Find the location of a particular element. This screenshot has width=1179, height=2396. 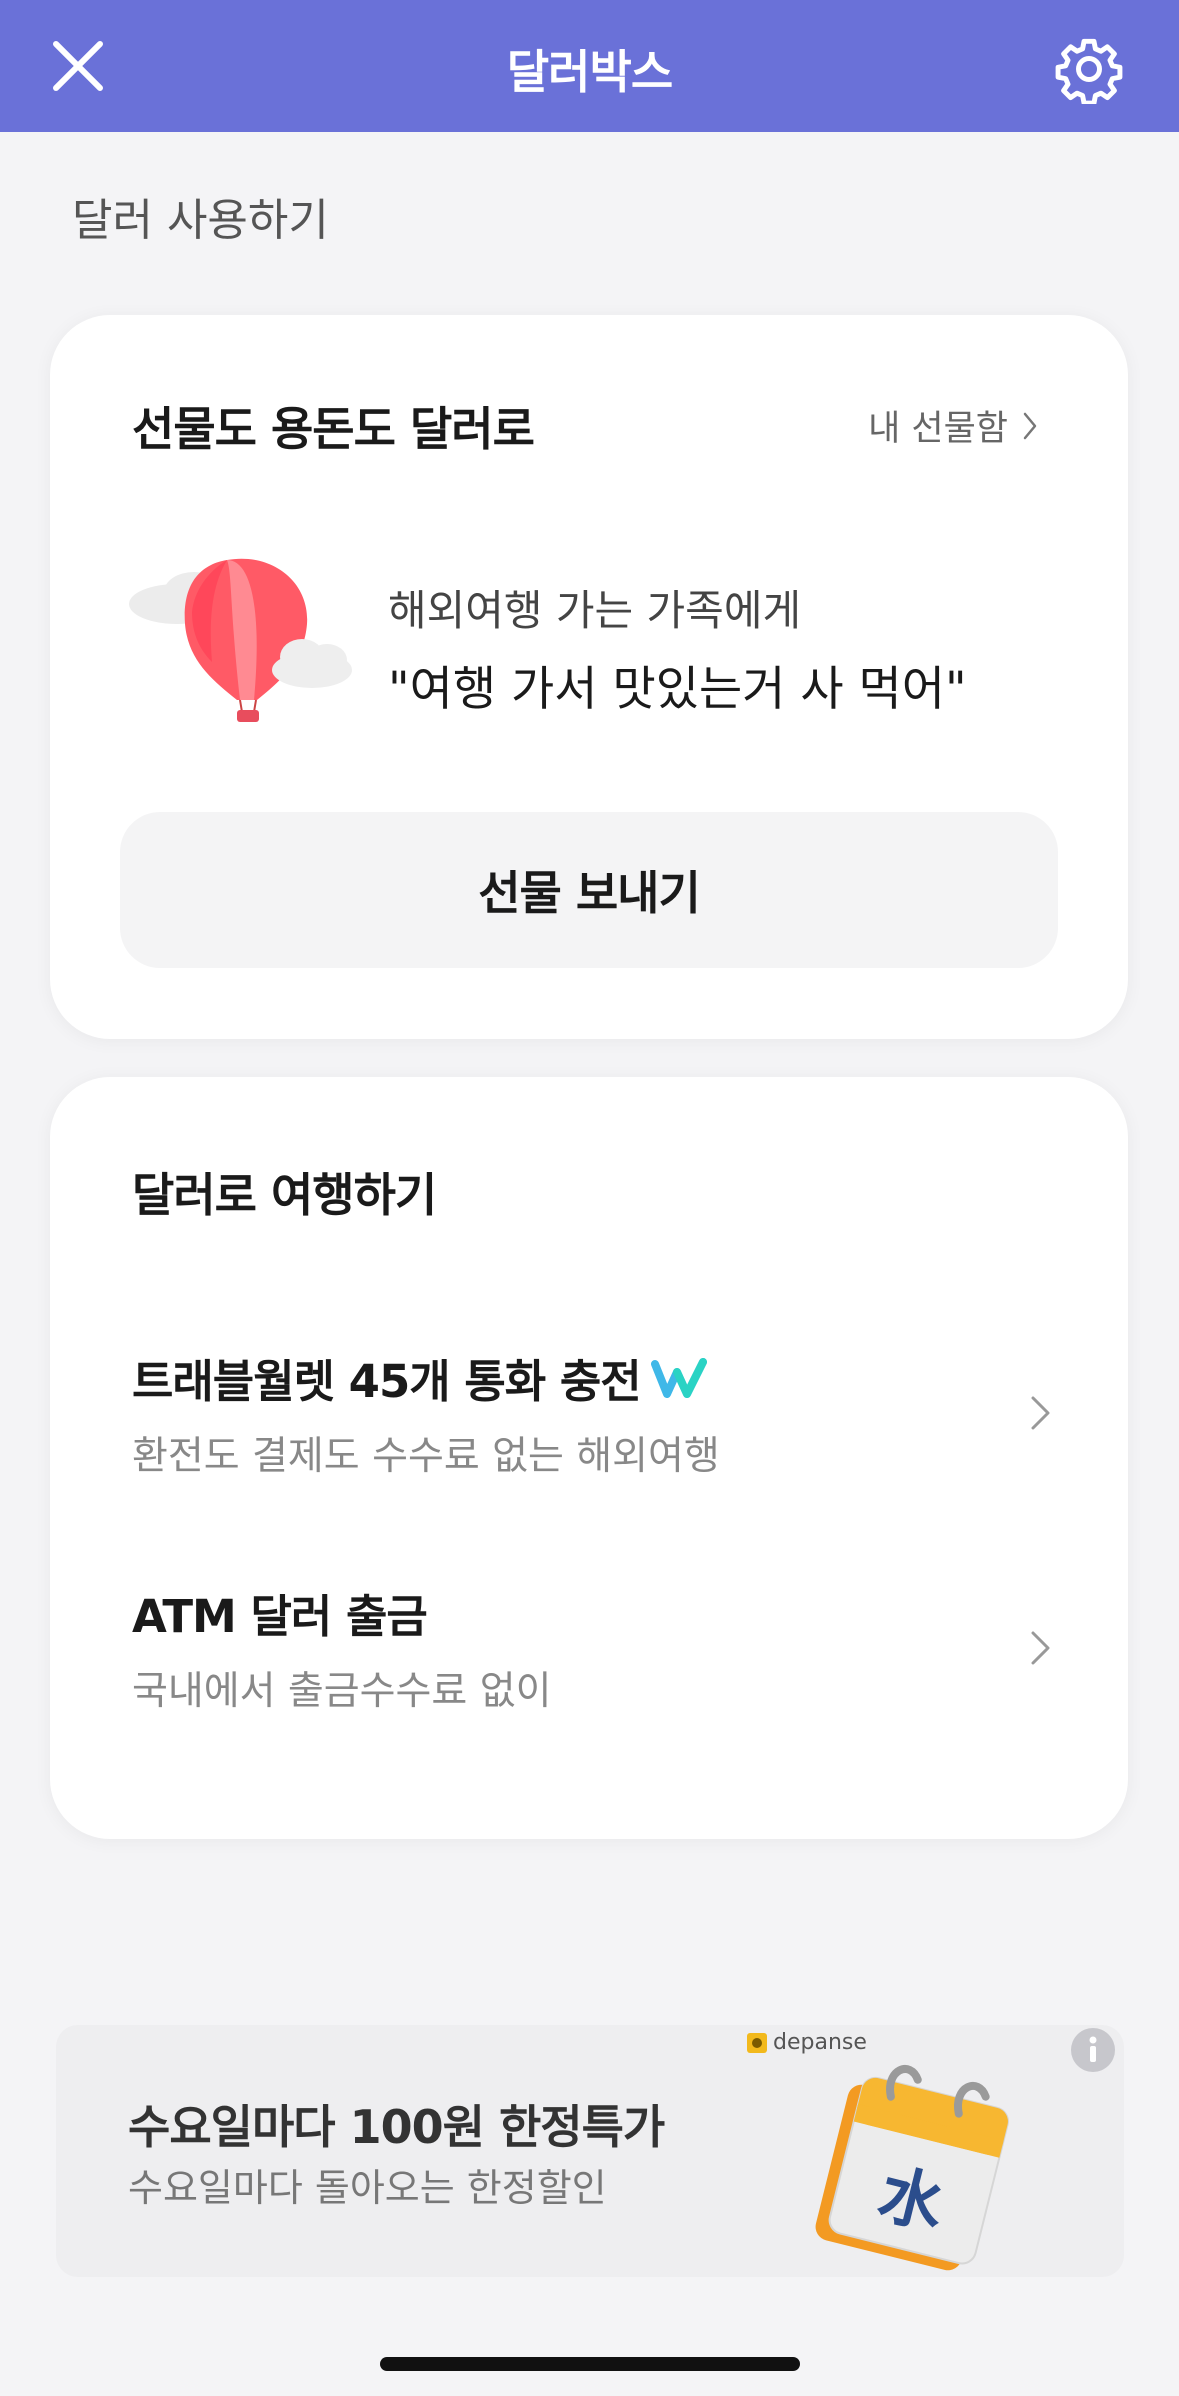

info-icon is located at coordinates (1093, 2050).